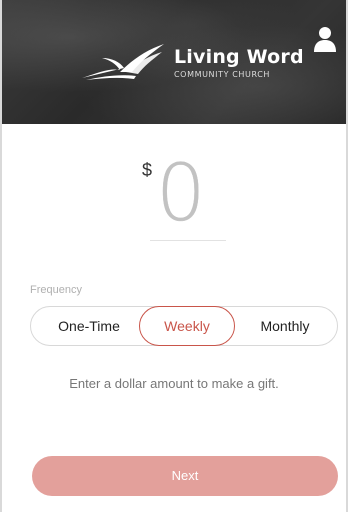 Image resolution: width=348 pixels, height=512 pixels. I want to click on frequency-option-one-time: One-Time, so click(89, 326).